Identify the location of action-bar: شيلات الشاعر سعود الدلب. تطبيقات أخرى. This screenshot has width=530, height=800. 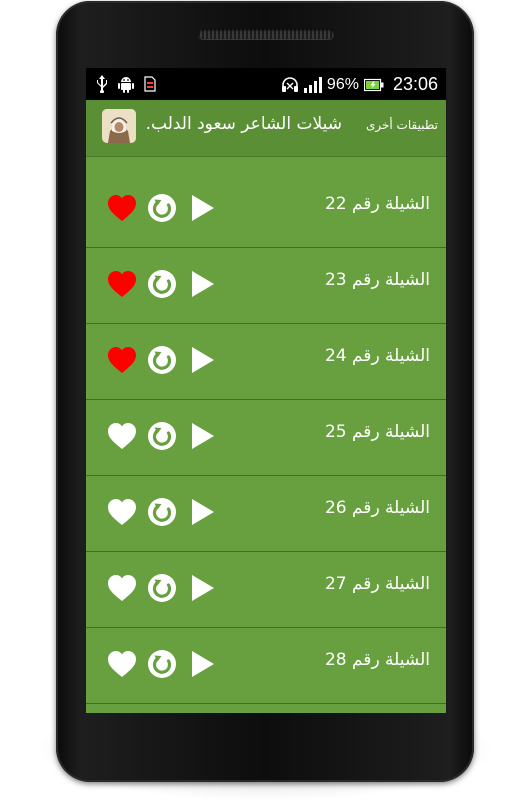
(266, 128).